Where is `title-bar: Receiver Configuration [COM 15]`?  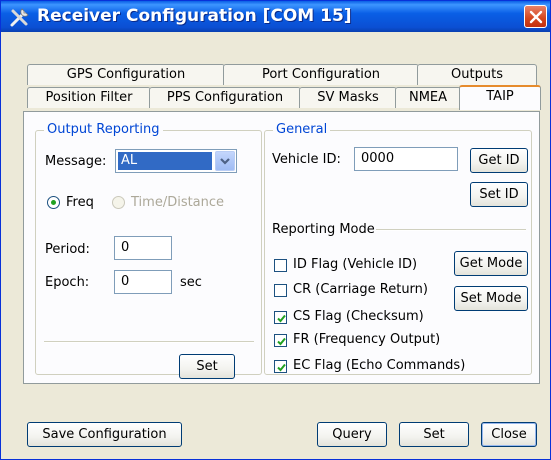 title-bar: Receiver Configuration [COM 15] is located at coordinates (275, 16).